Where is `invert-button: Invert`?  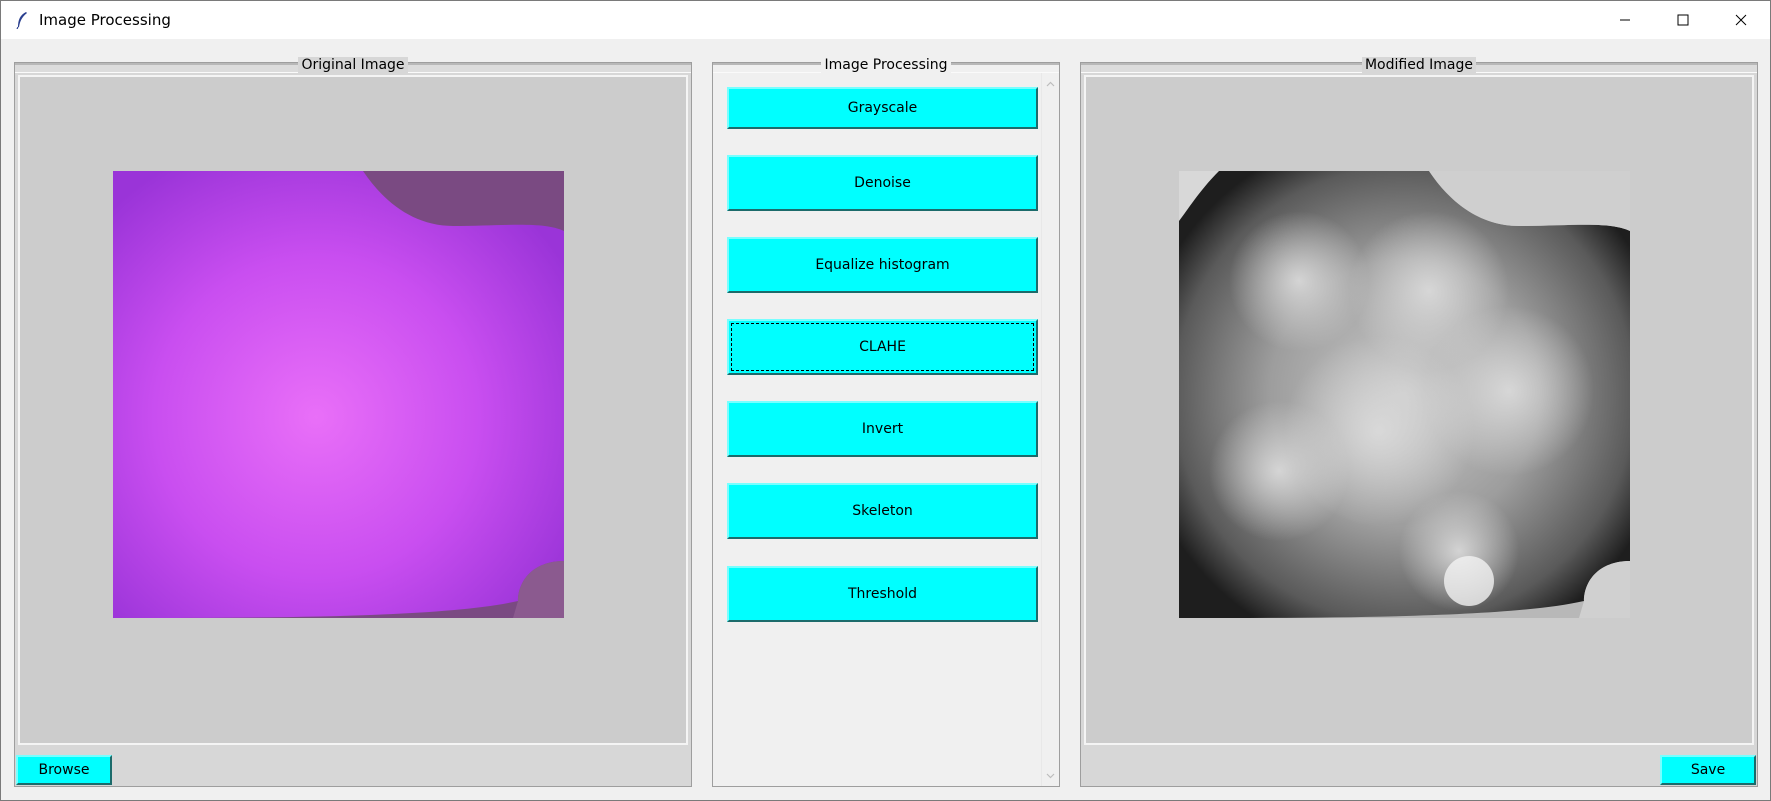 invert-button: Invert is located at coordinates (882, 429).